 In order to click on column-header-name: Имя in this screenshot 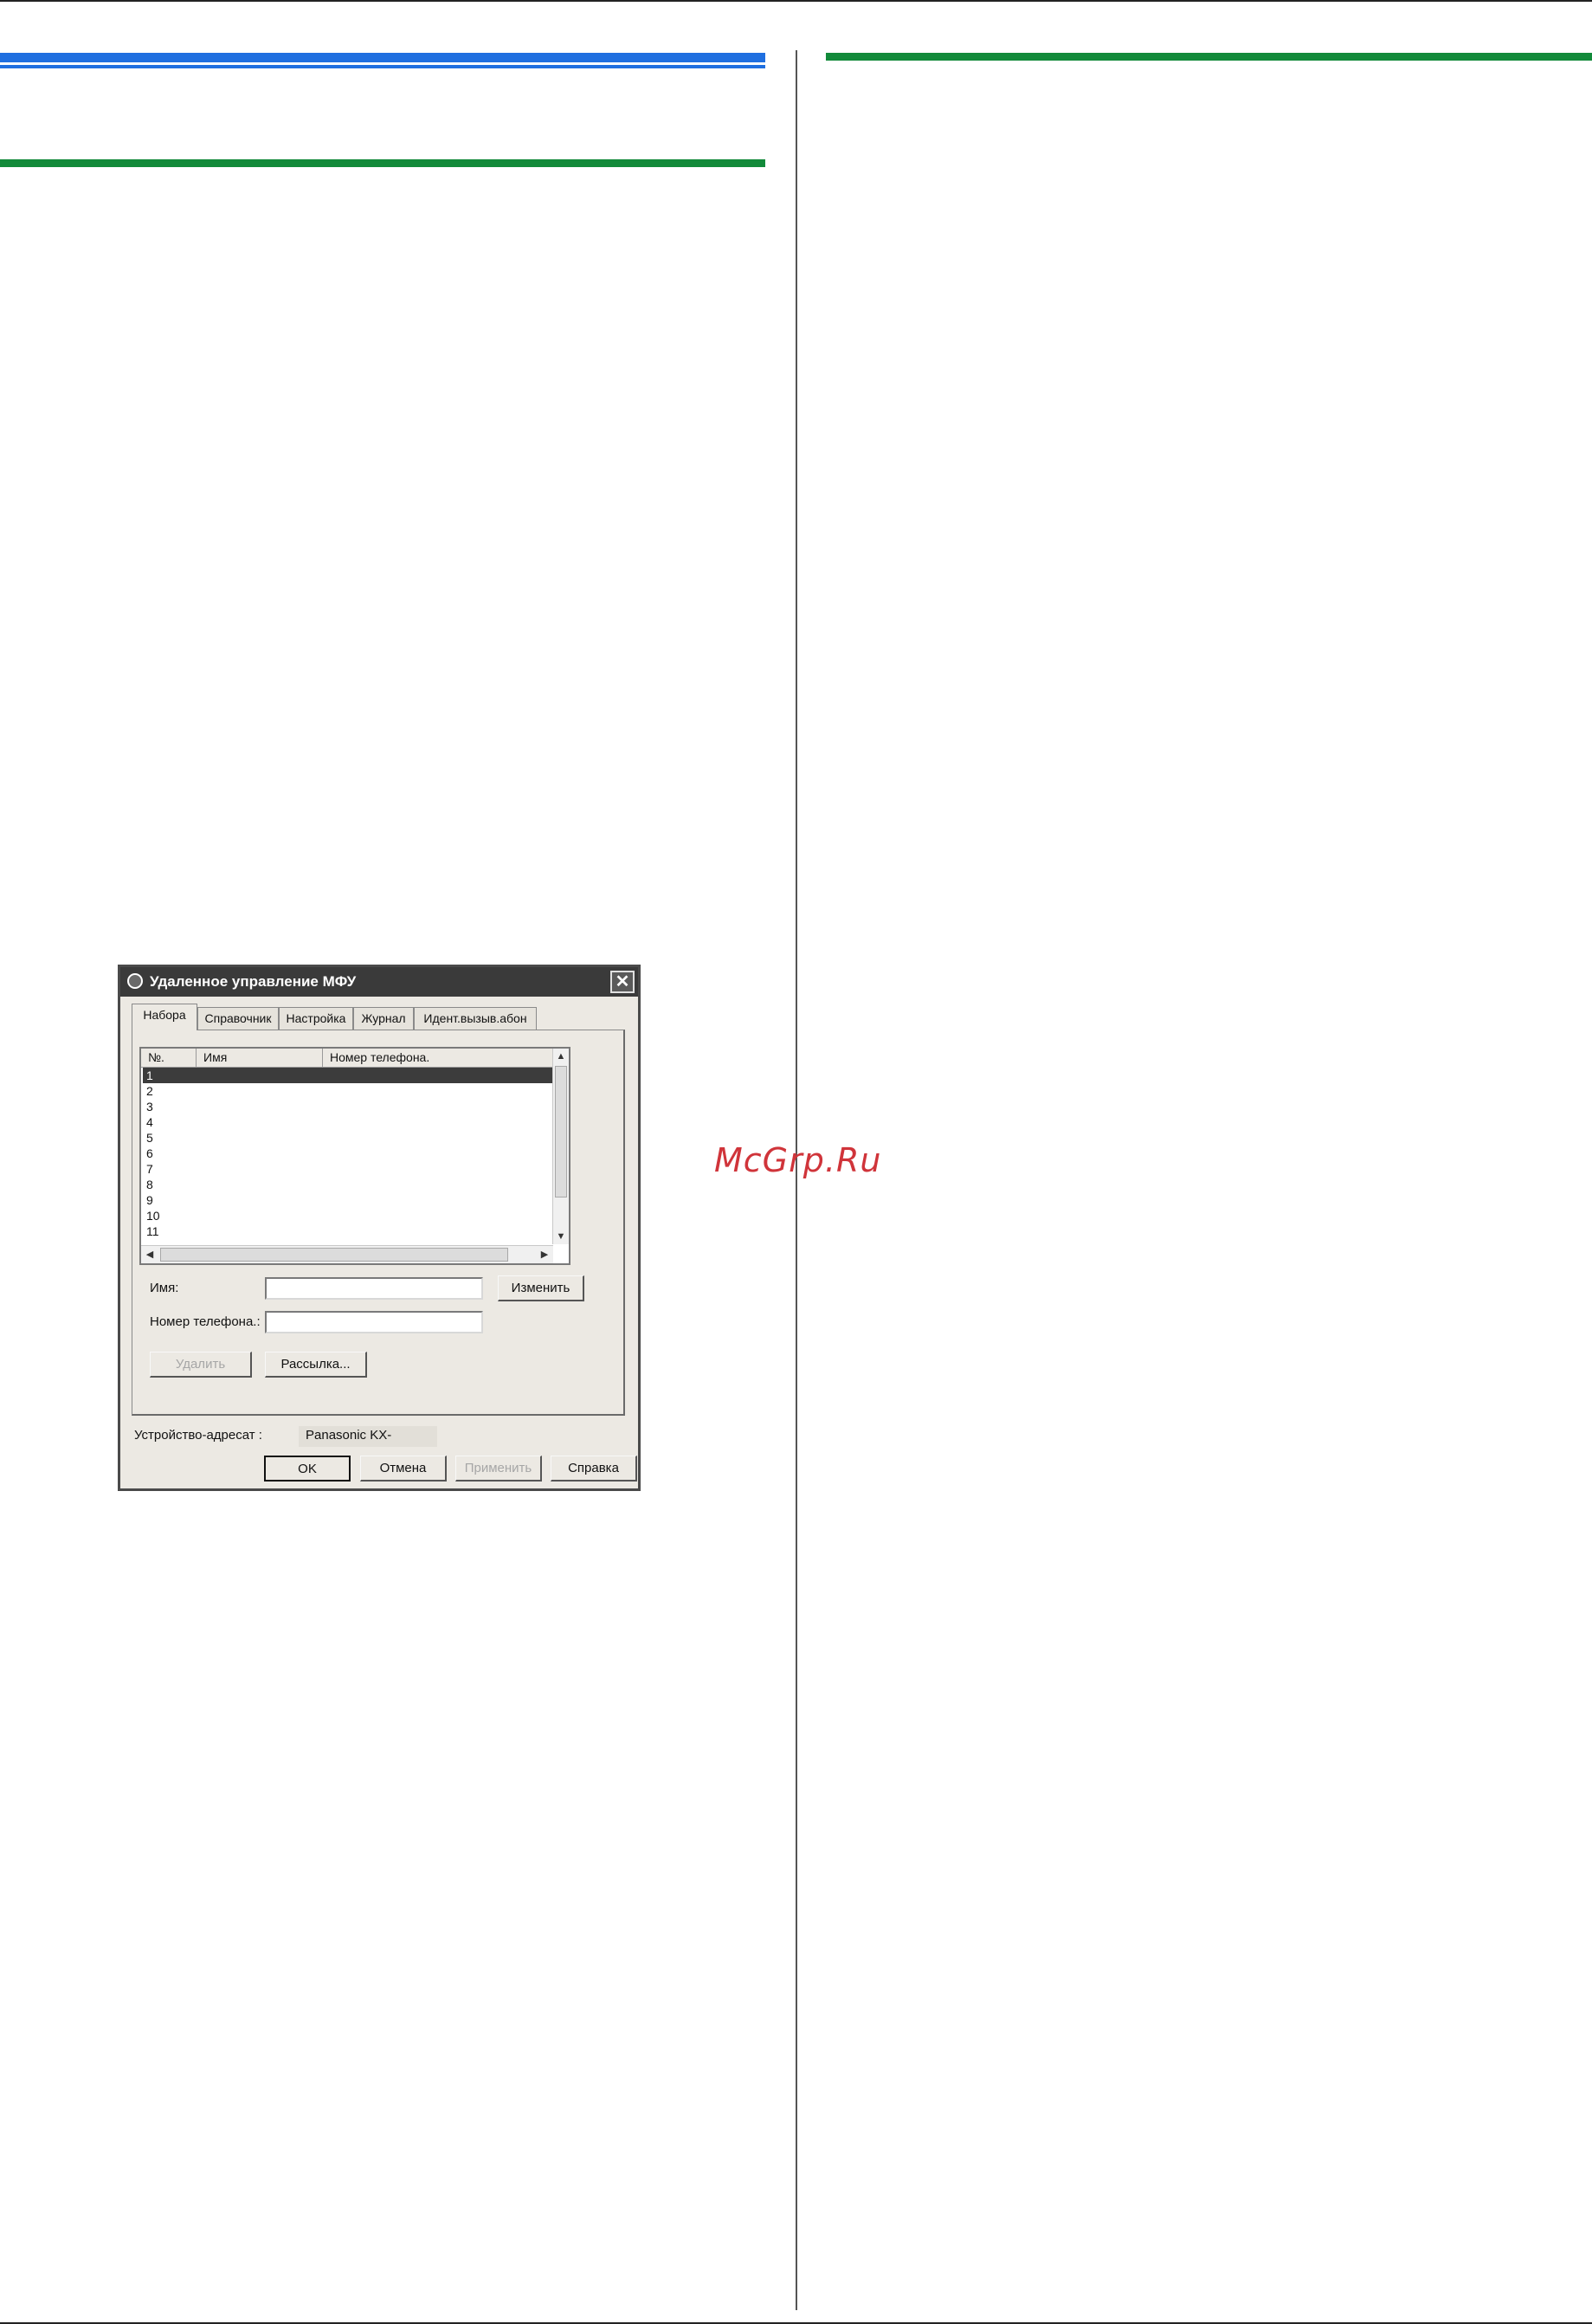, I will do `click(260, 1059)`.